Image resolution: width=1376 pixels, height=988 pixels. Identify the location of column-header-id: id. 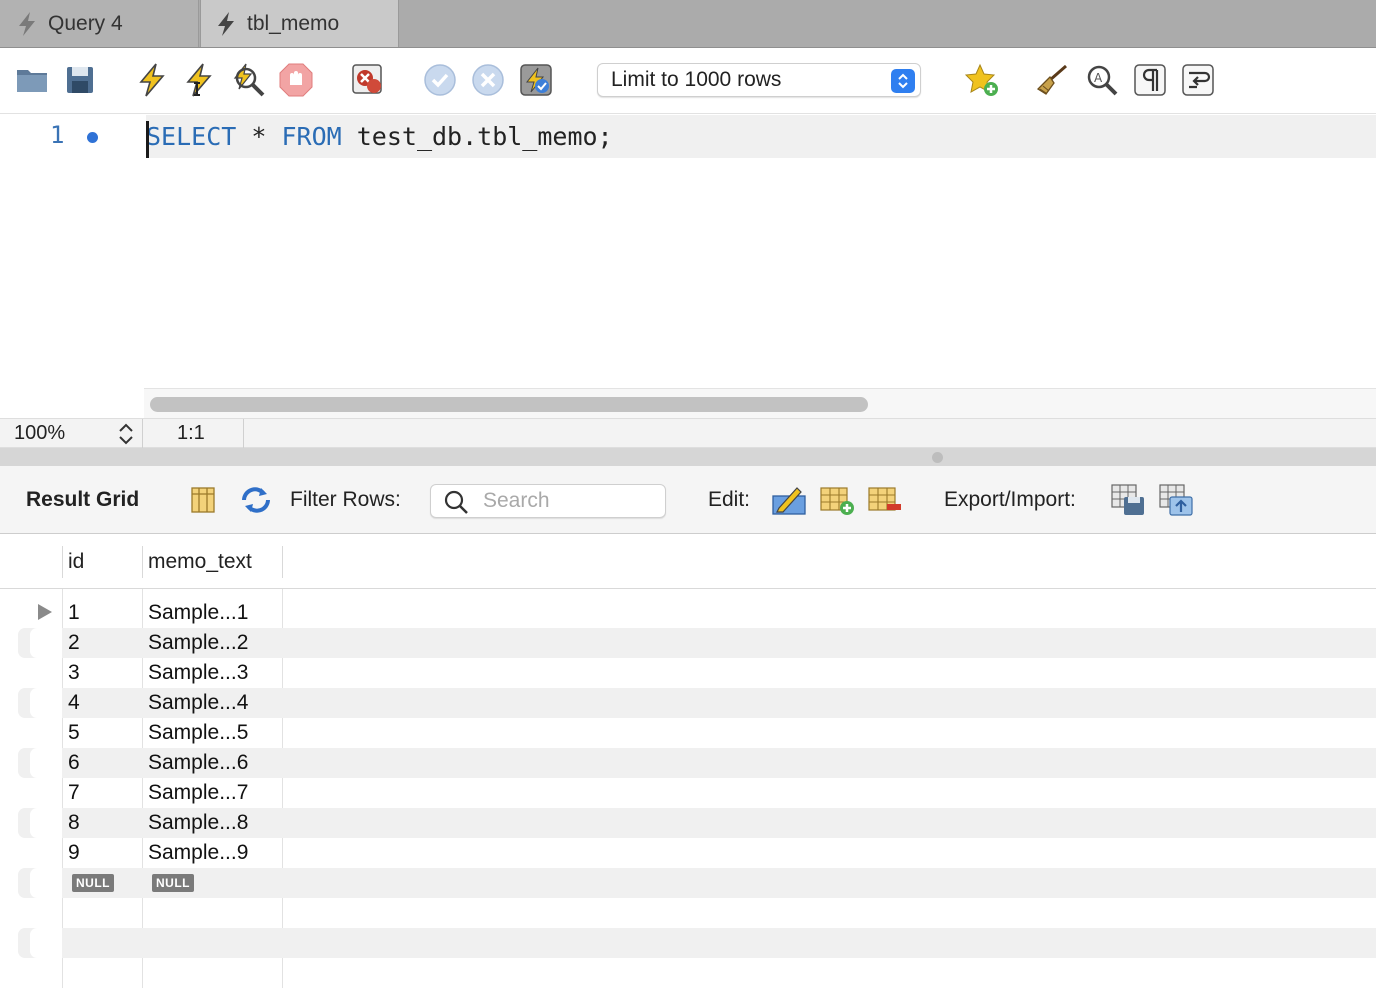
(76, 562).